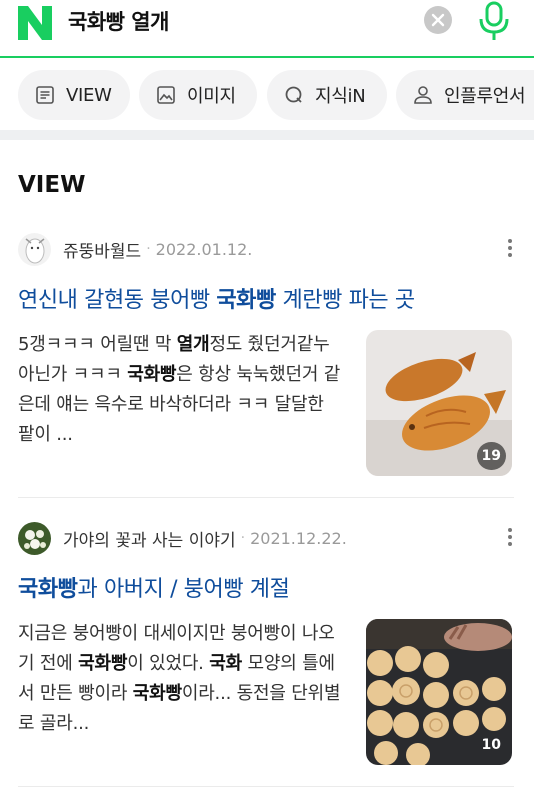 This screenshot has height=794, width=534. I want to click on tab-influencer: 인플루언서, so click(465, 95).